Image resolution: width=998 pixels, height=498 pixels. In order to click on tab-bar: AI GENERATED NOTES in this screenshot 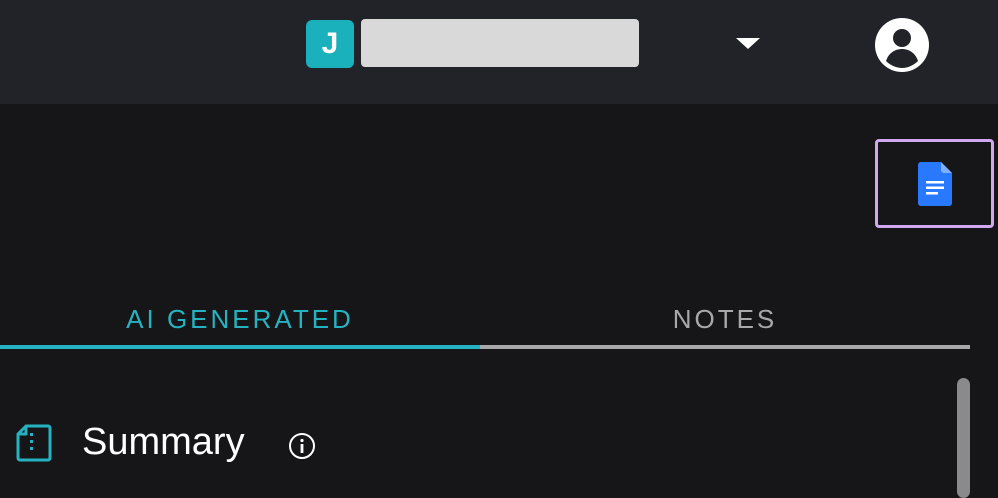, I will do `click(485, 319)`.